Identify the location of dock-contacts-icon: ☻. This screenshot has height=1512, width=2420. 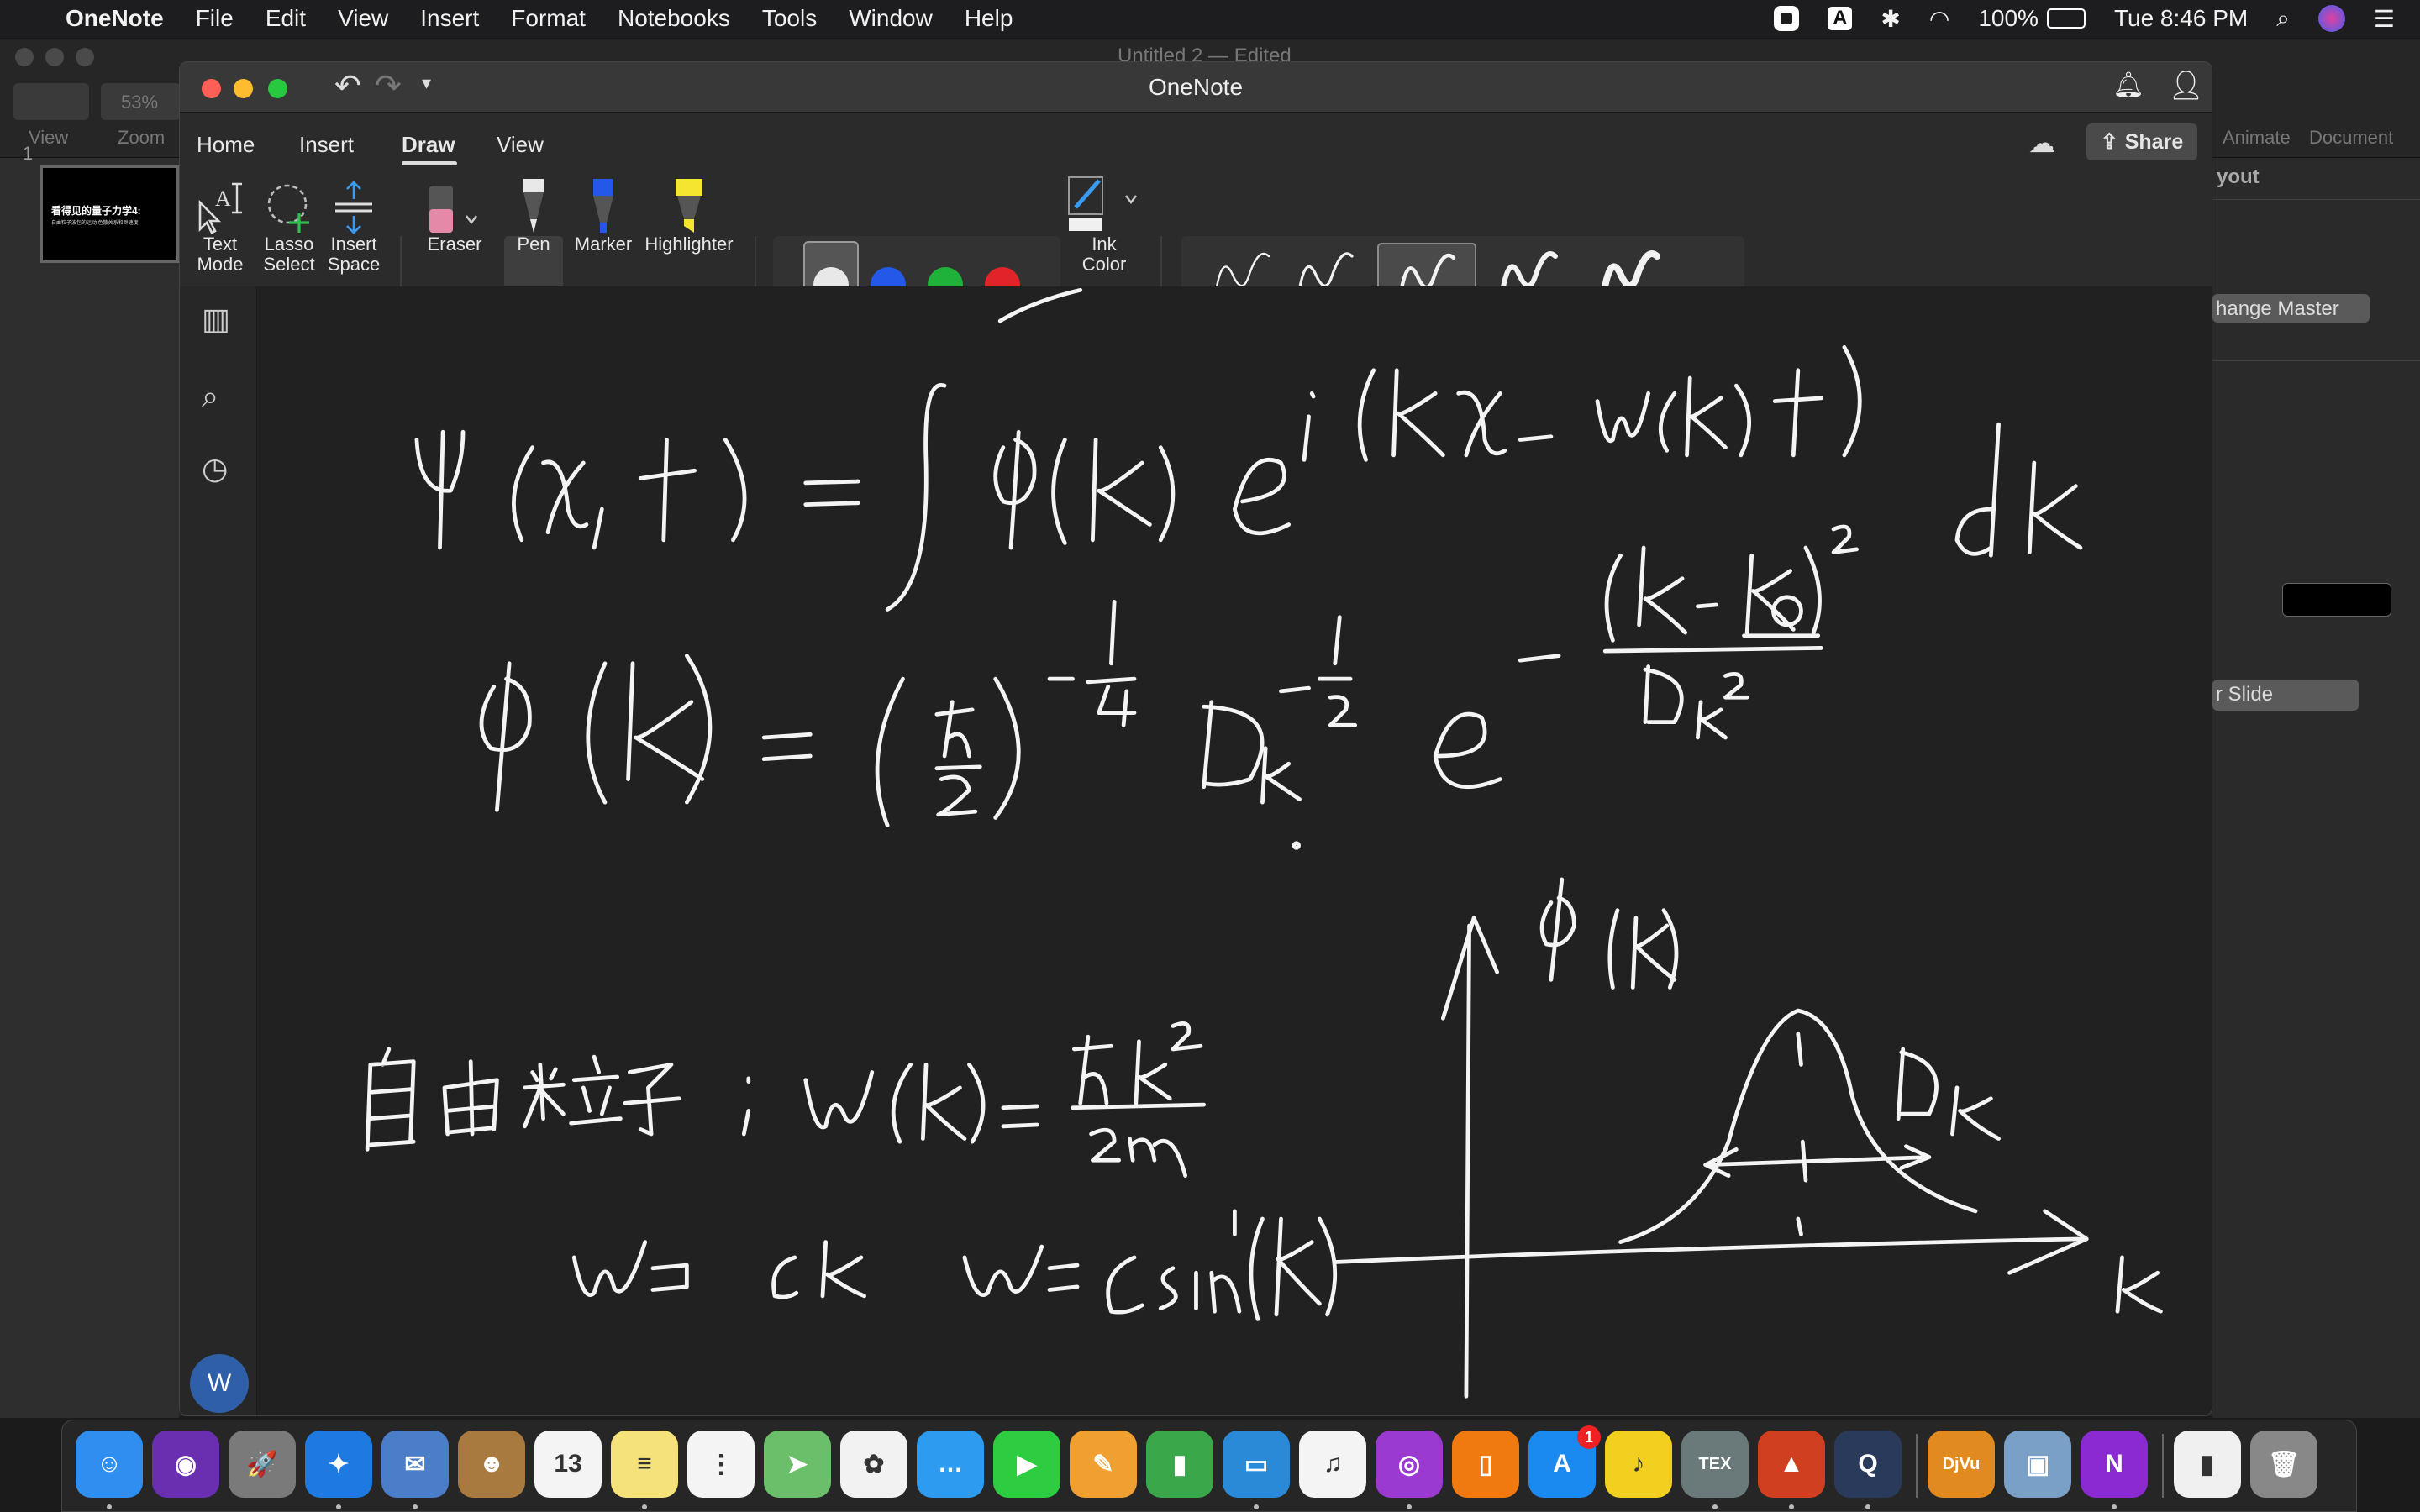
(492, 1464).